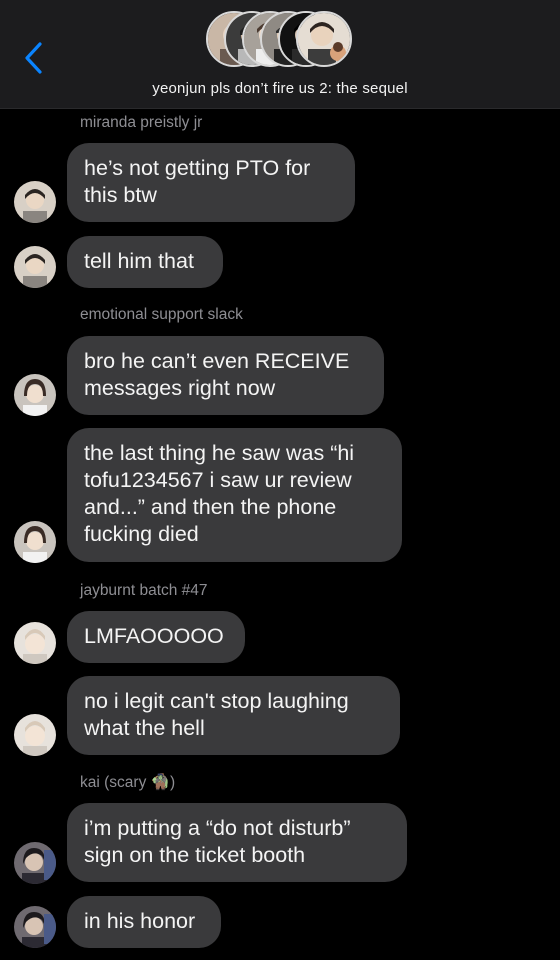 This screenshot has height=960, width=560. What do you see at coordinates (145, 262) in the screenshot?
I see `message-bubble: tell him that` at bounding box center [145, 262].